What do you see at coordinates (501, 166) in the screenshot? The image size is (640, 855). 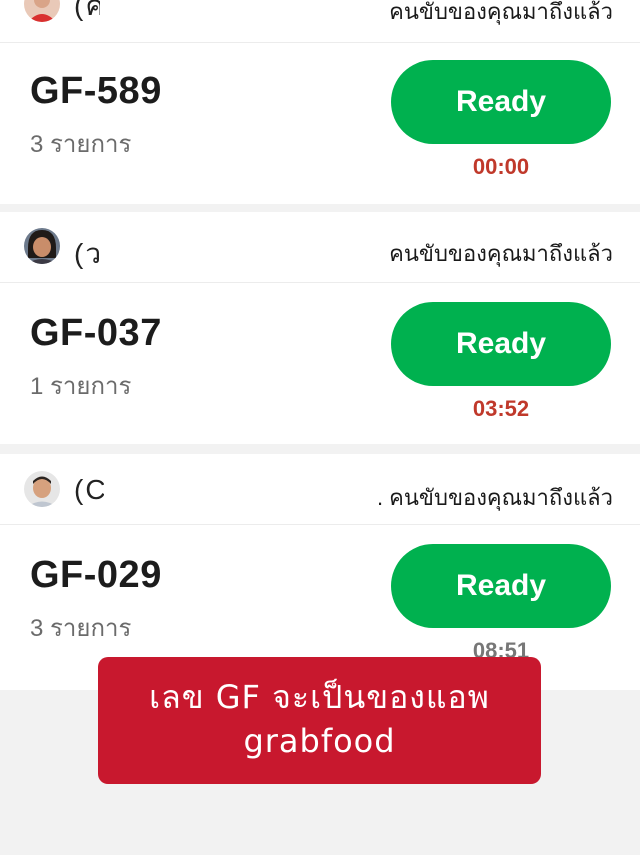 I see `order-timer: 00:00` at bounding box center [501, 166].